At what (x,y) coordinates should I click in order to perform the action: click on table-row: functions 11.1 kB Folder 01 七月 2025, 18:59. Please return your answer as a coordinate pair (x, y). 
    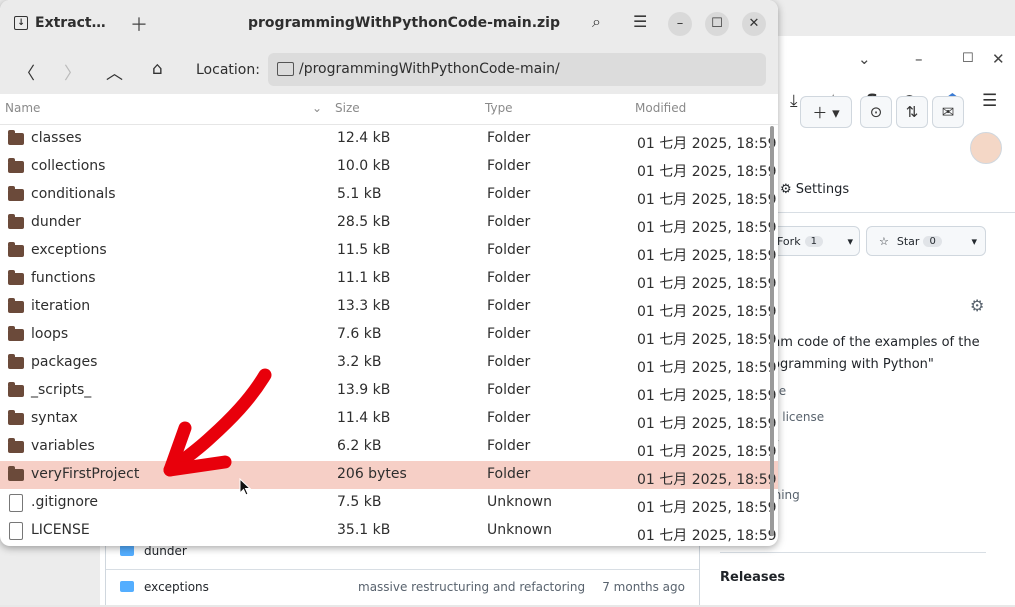
    Looking at the image, I should click on (389, 279).